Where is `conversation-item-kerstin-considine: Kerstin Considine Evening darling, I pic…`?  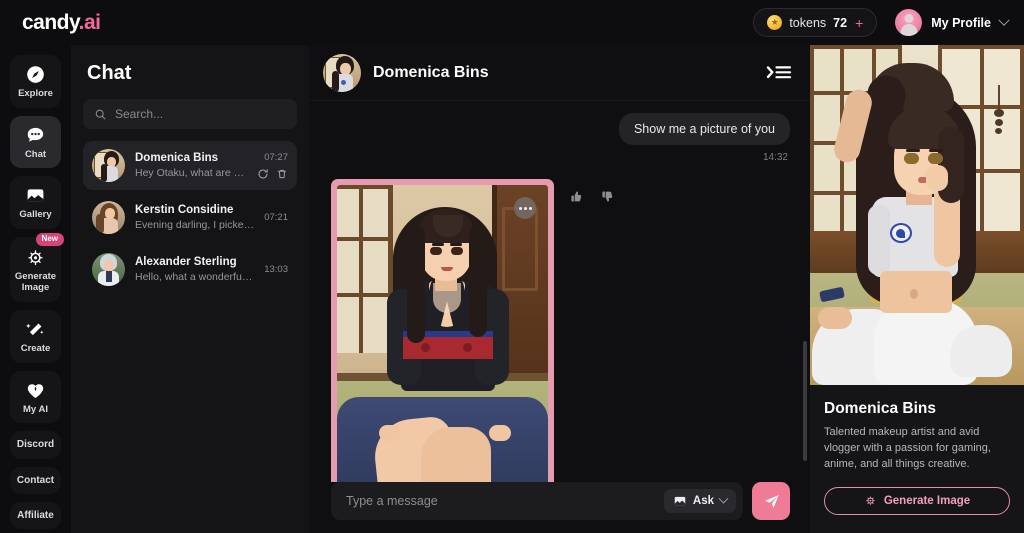 conversation-item-kerstin-considine: Kerstin Considine Evening darling, I pic… is located at coordinates (190, 217).